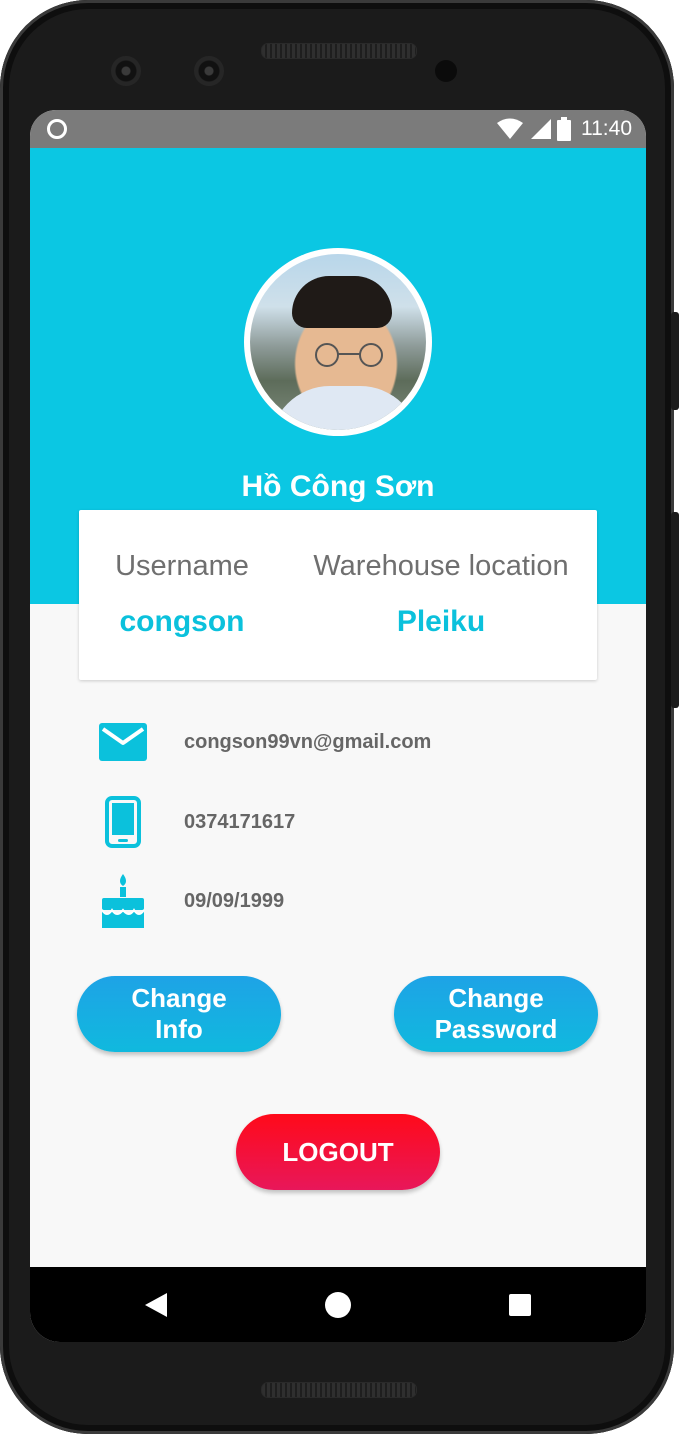  I want to click on power-button, so click(675, 361).